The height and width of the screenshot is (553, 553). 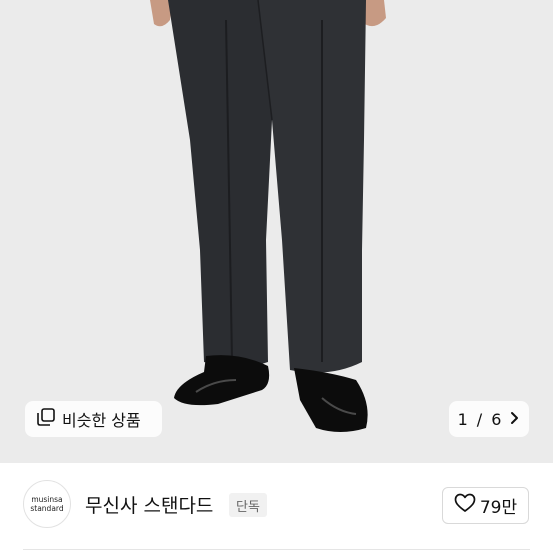 I want to click on similar-products-label: 비슷한 상품, so click(x=101, y=420).